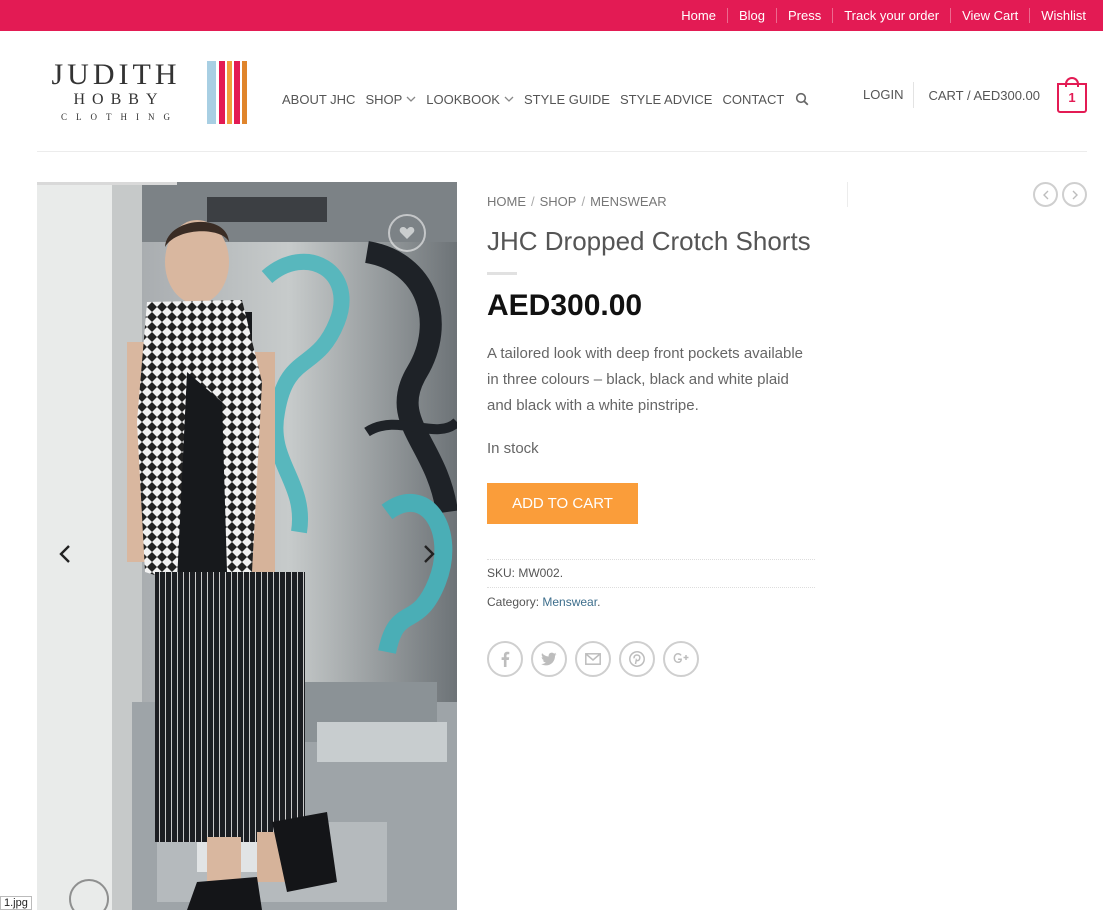 The height and width of the screenshot is (910, 1103). I want to click on cart-link: CART / AED300.00, so click(984, 95).